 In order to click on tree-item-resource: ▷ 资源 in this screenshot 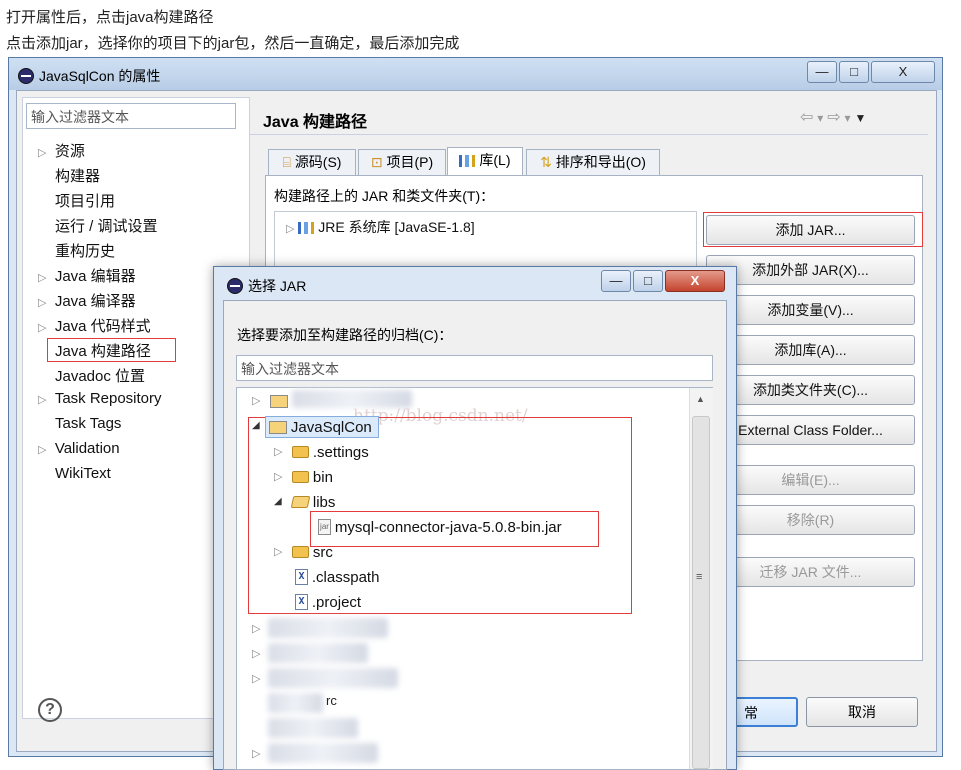, I will do `click(61, 150)`.